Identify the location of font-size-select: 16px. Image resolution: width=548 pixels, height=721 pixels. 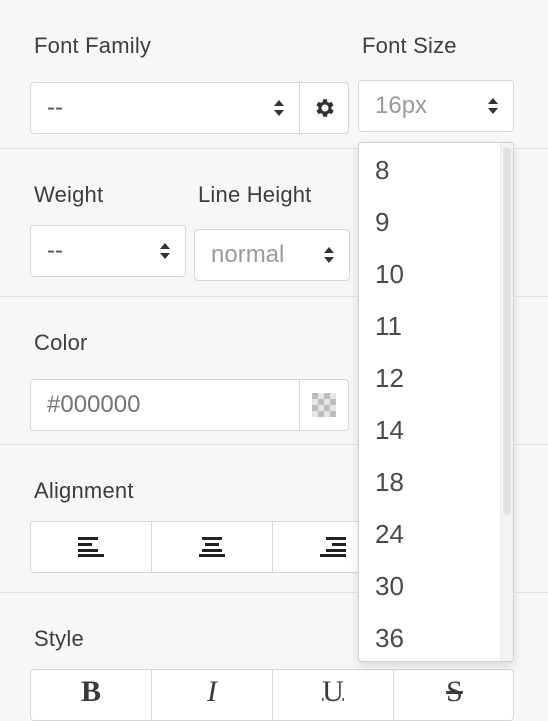
(436, 106).